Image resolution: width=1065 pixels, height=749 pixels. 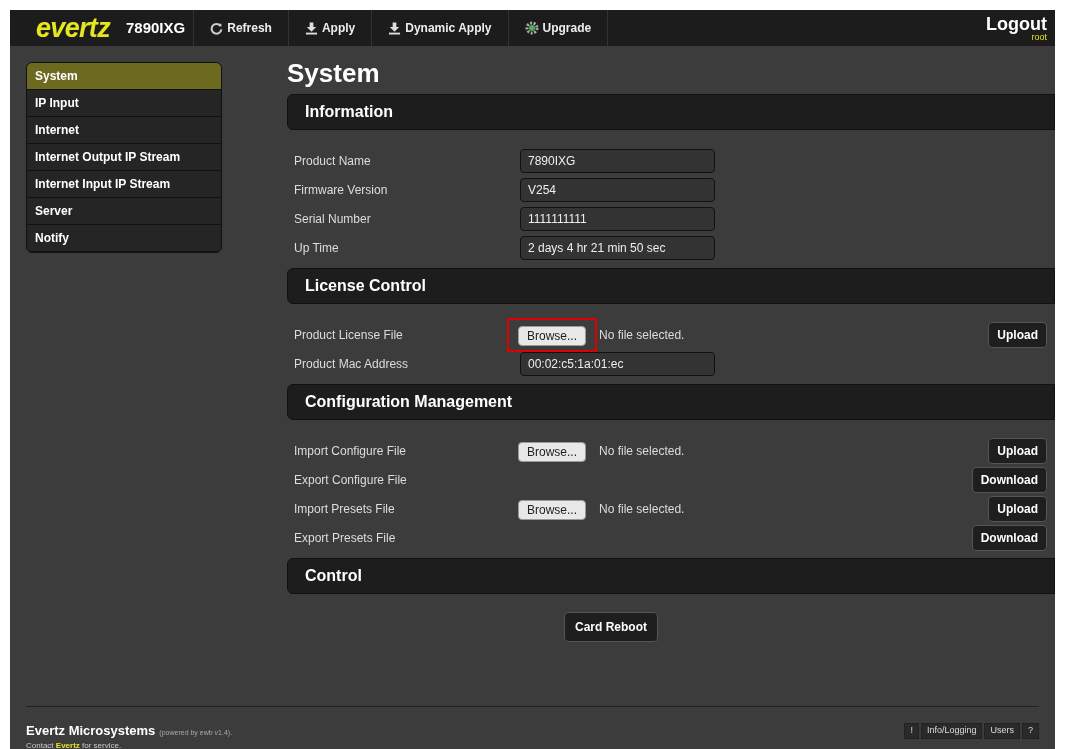 I want to click on section-header: Control, so click(x=671, y=576).